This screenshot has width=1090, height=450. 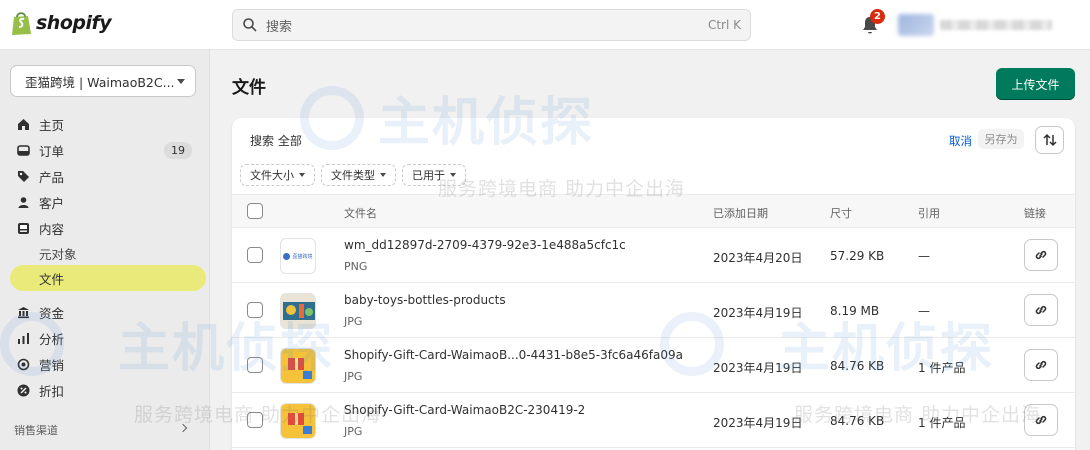 What do you see at coordinates (978, 25) in the screenshot?
I see `user-account-menu` at bounding box center [978, 25].